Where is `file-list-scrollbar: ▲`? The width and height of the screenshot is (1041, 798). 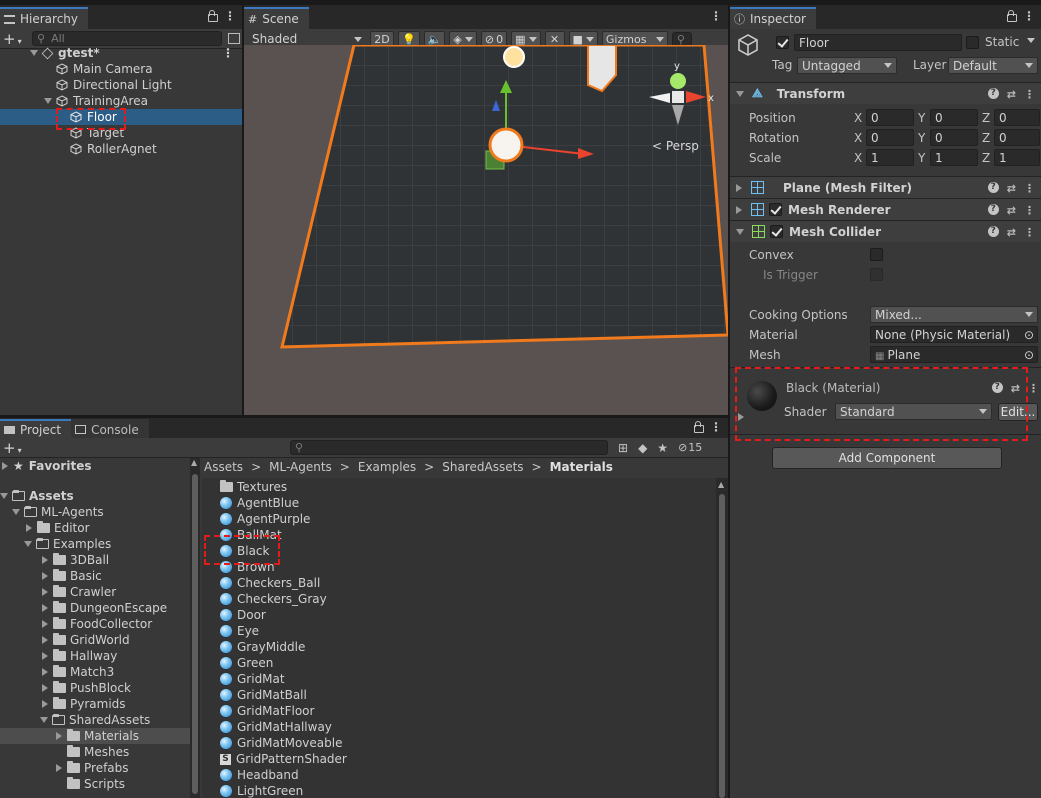
file-list-scrollbar: ▲ is located at coordinates (722, 638).